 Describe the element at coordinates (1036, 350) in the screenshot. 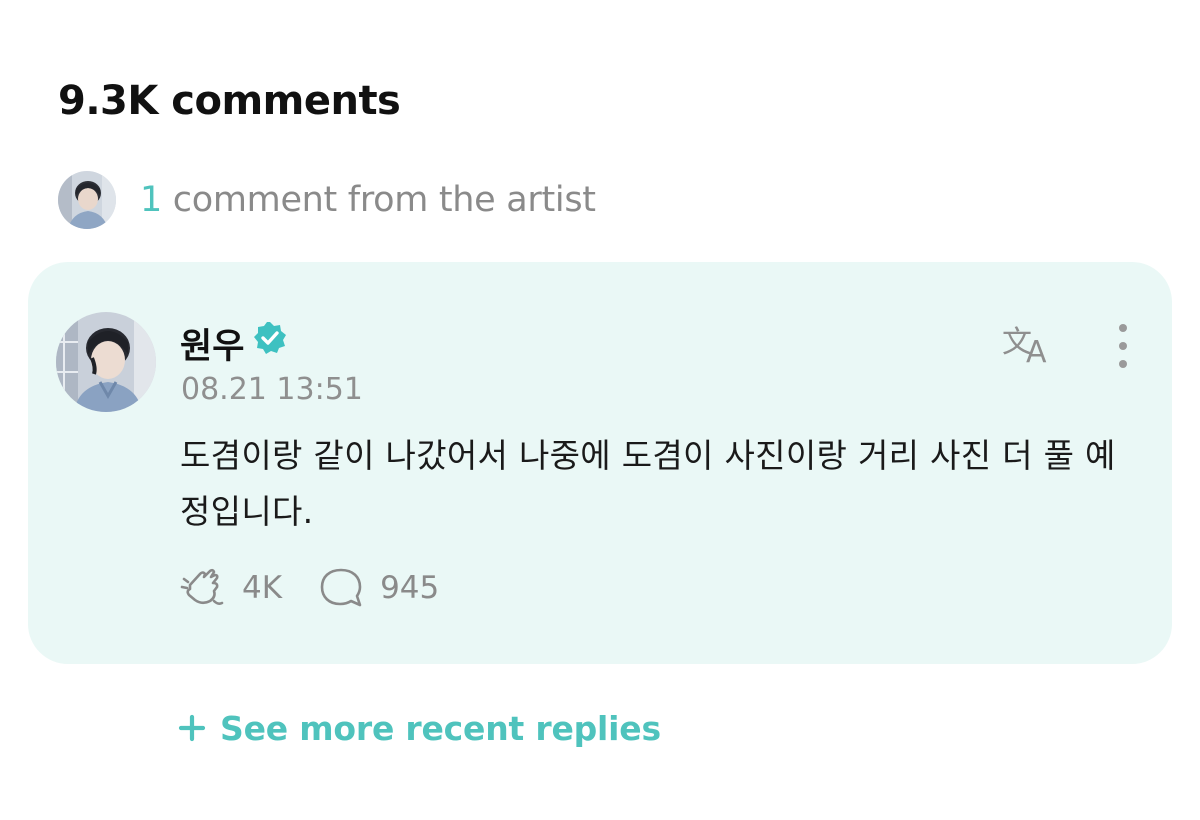

I see `svg-text: A` at that location.